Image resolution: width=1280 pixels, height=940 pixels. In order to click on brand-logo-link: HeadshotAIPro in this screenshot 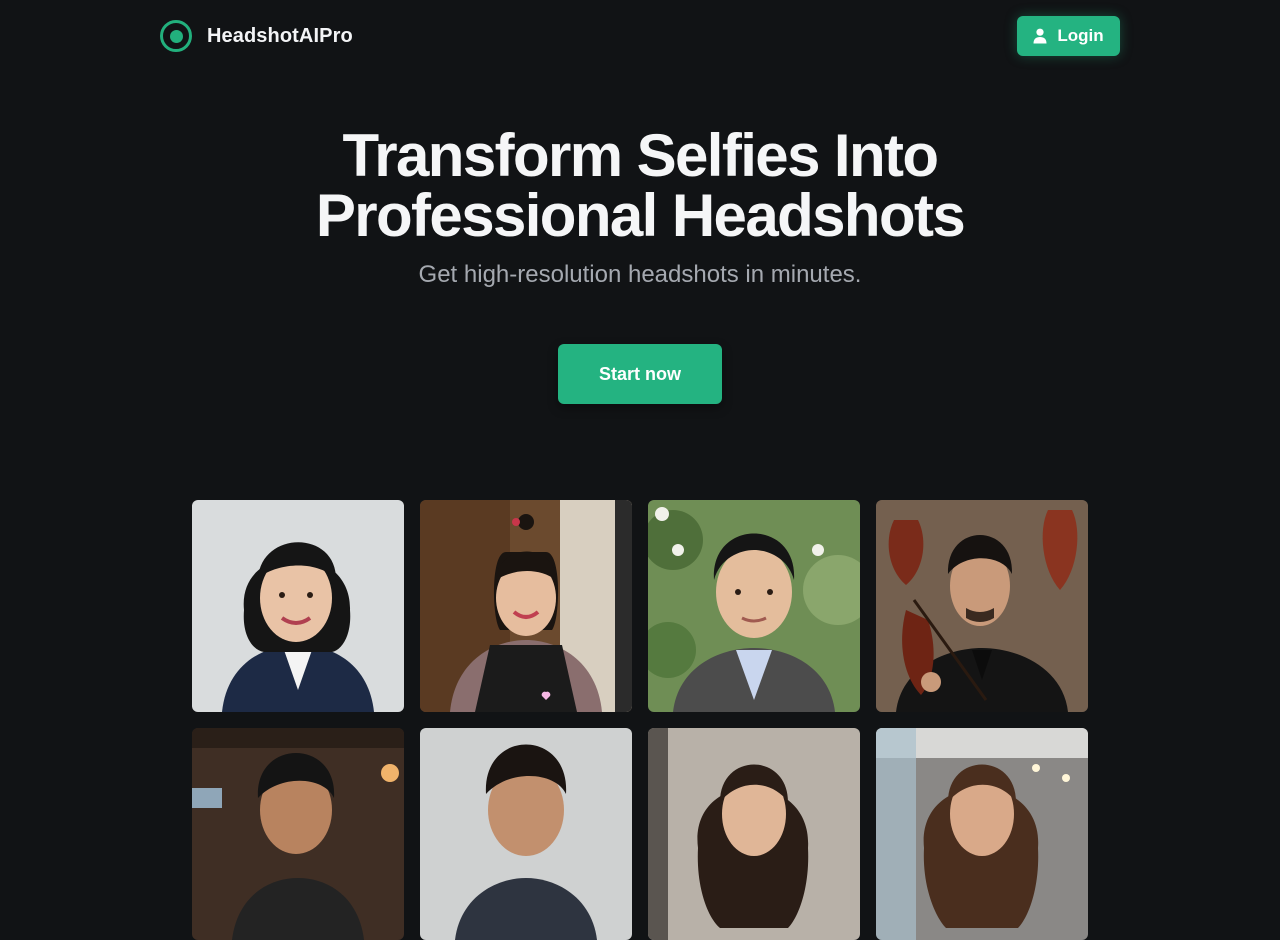, I will do `click(256, 36)`.